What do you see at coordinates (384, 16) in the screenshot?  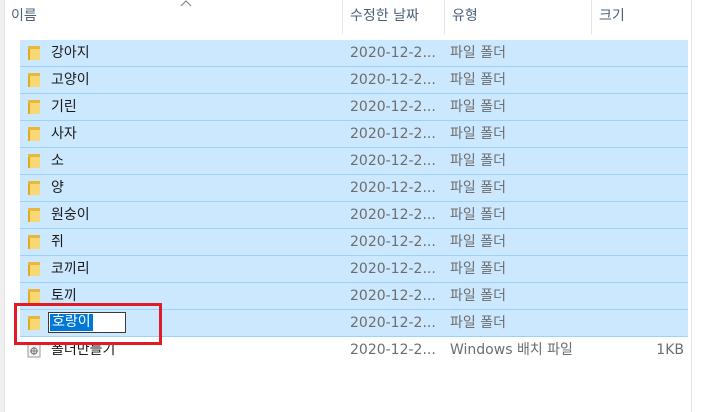 I see `column-modified-label: 수정한 날짜` at bounding box center [384, 16].